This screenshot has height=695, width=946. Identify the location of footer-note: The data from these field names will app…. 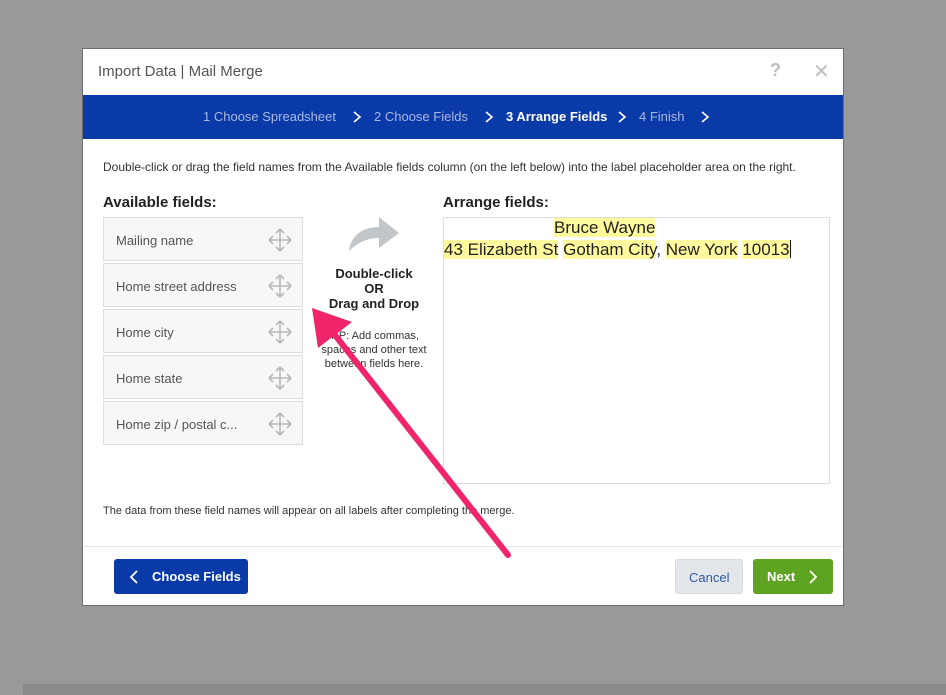
(309, 511).